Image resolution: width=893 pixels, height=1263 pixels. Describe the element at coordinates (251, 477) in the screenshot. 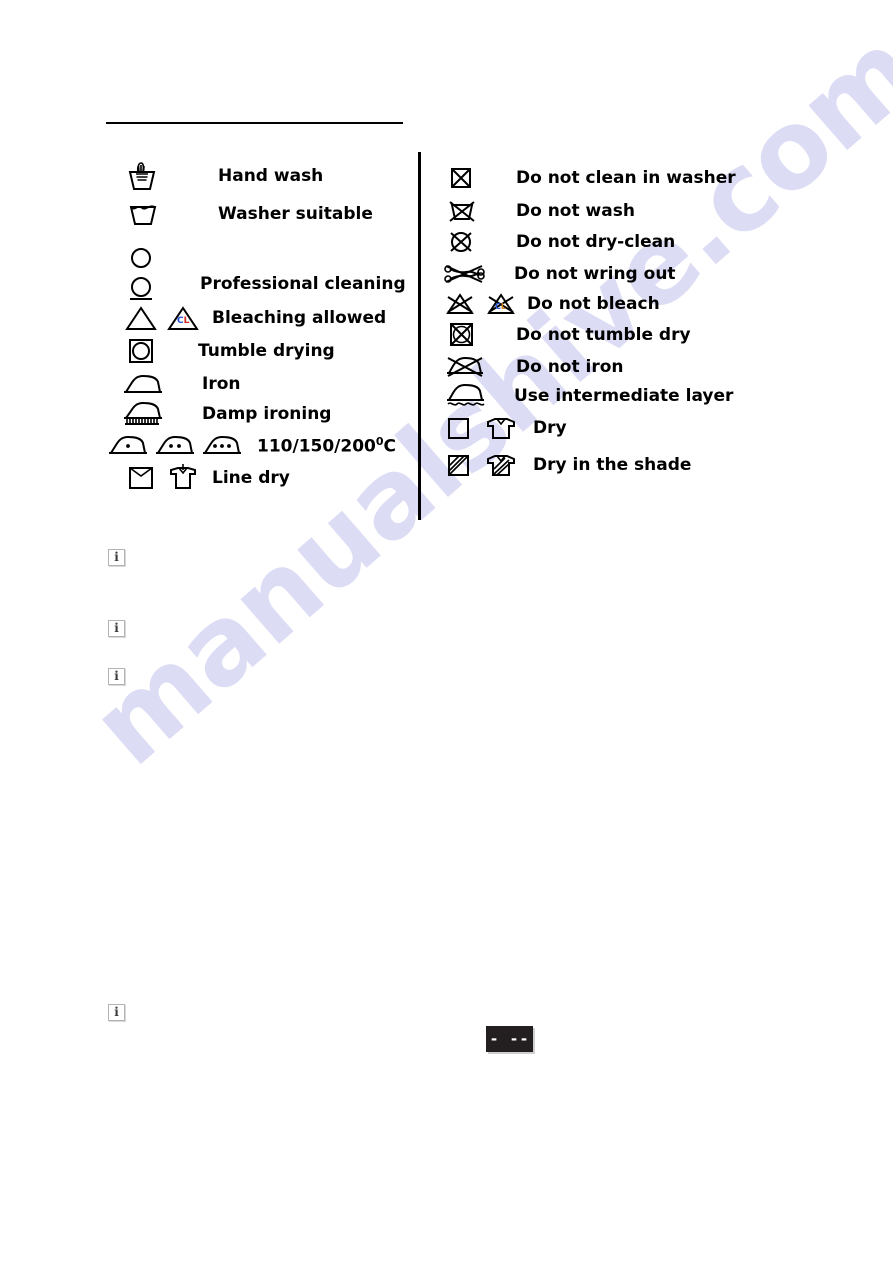

I see `care-symbol-label: Line dry` at that location.